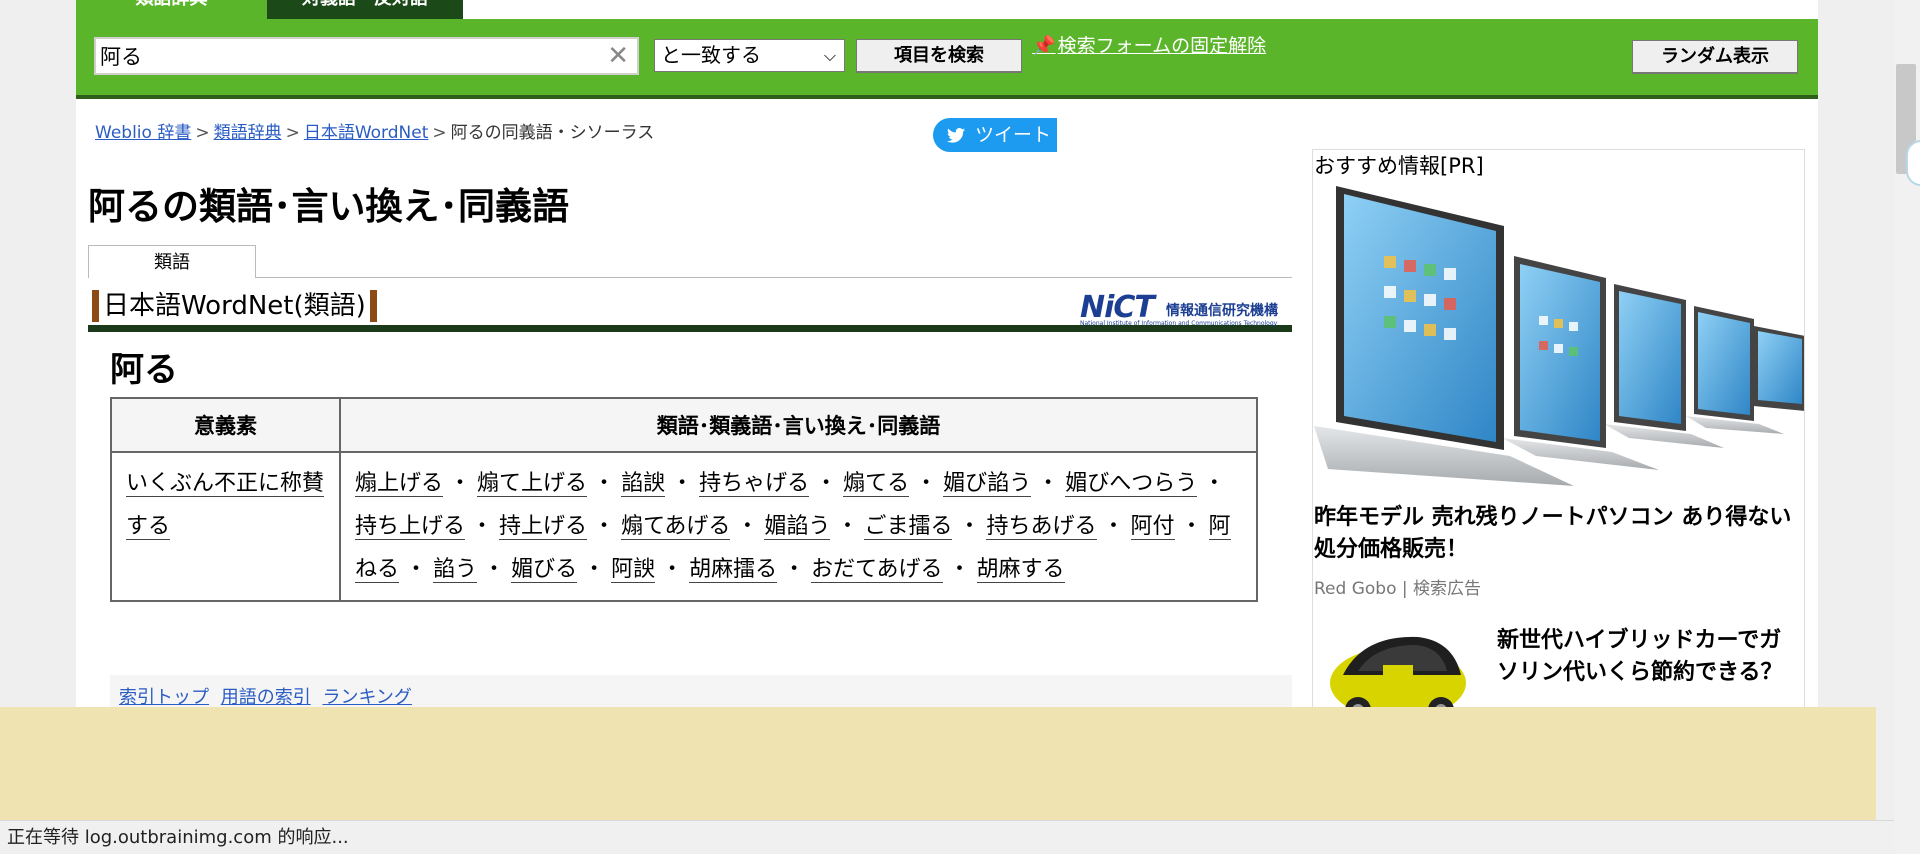 This screenshot has width=1920, height=854. What do you see at coordinates (643, 484) in the screenshot?
I see `synonym-link: 諂諛` at bounding box center [643, 484].